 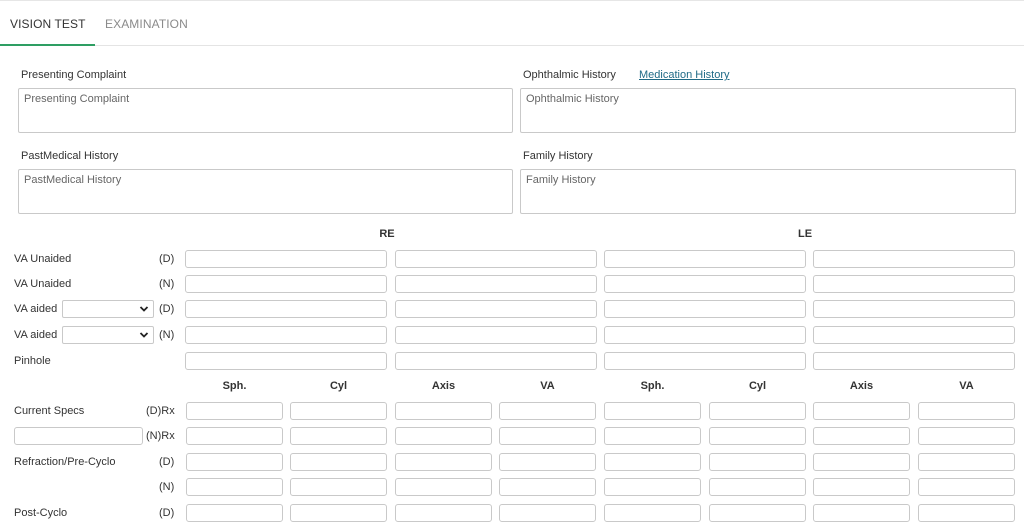 What do you see at coordinates (512, 23) in the screenshot?
I see `tab-bar: VISION TEST EXAMINATION` at bounding box center [512, 23].